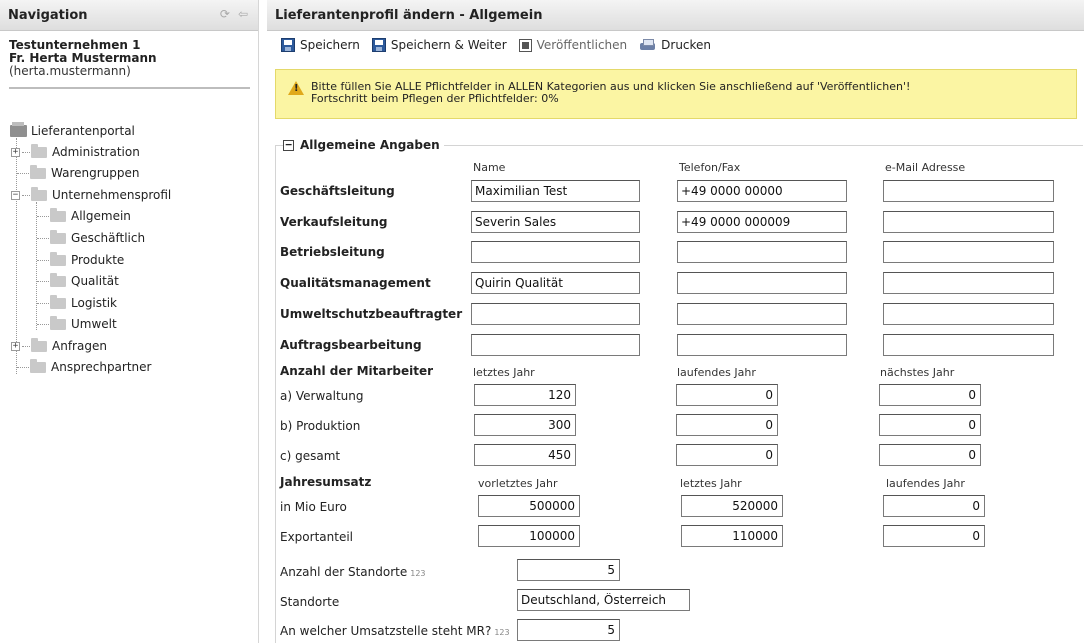 The image size is (1084, 643). What do you see at coordinates (762, 222) in the screenshot?
I see `verkaufsleitung-phone-input` at bounding box center [762, 222].